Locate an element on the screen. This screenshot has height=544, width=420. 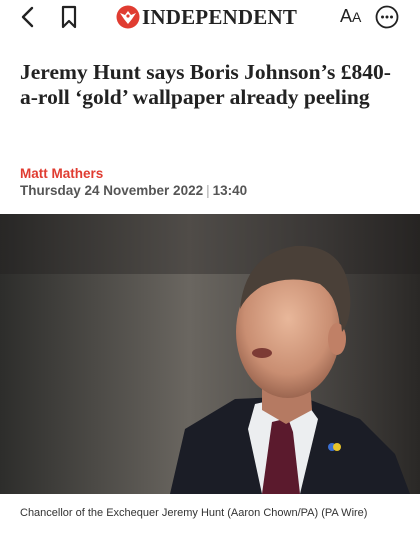
more-options-icon is located at coordinates (387, 17).